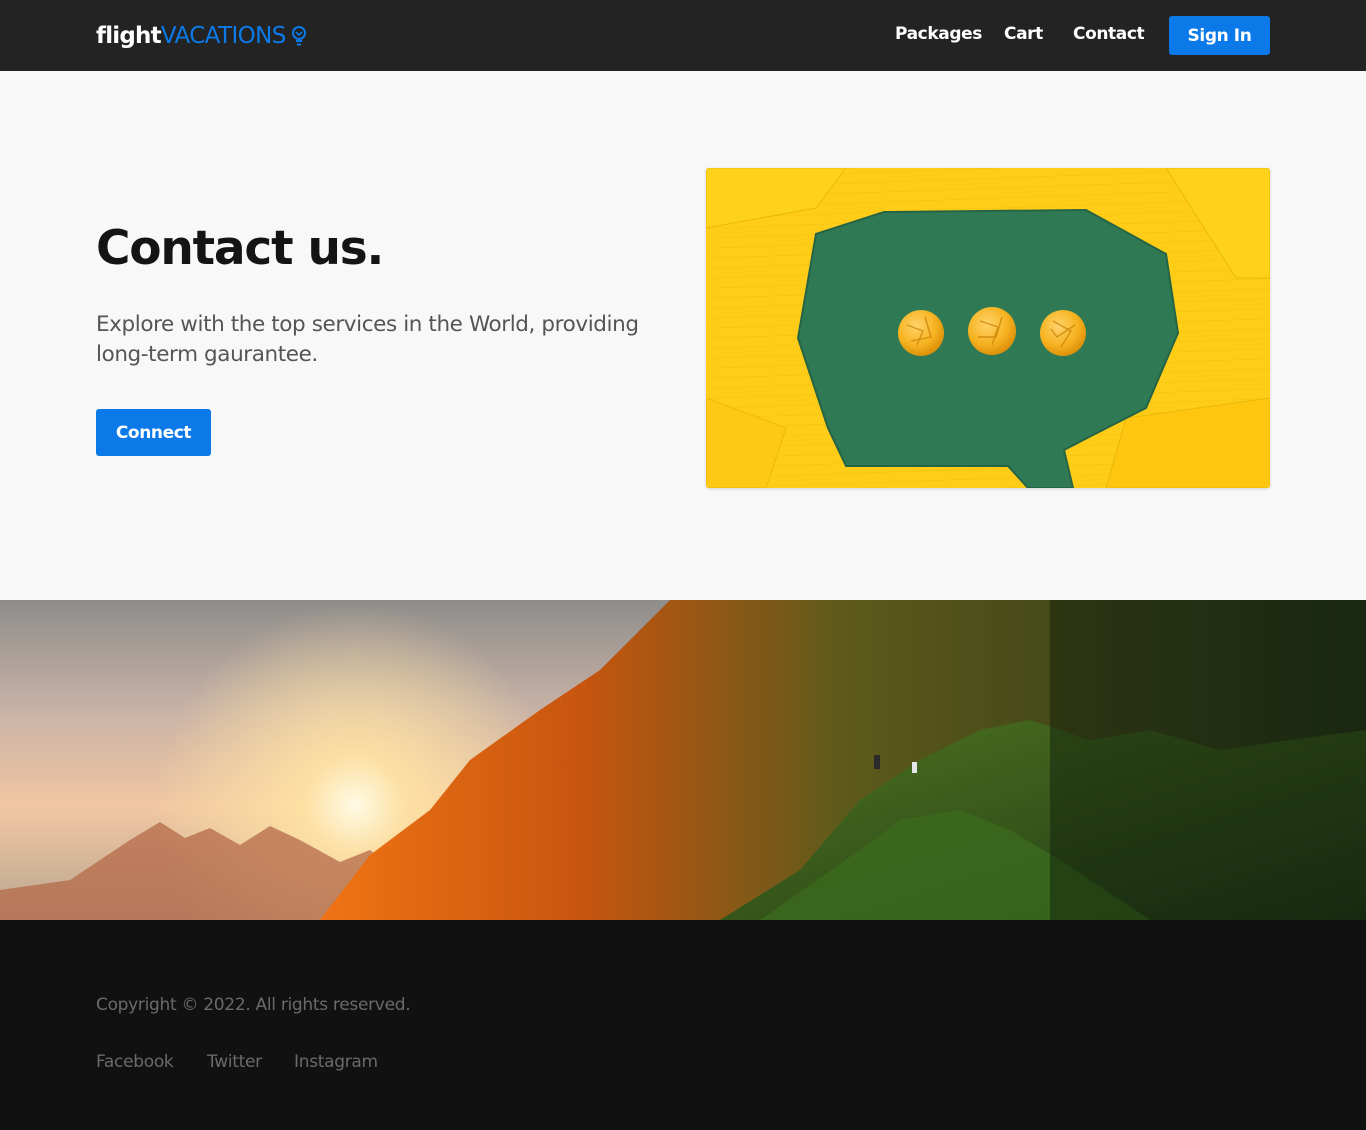  Describe the element at coordinates (938, 34) in the screenshot. I see `nav-link-packages: Packages` at that location.